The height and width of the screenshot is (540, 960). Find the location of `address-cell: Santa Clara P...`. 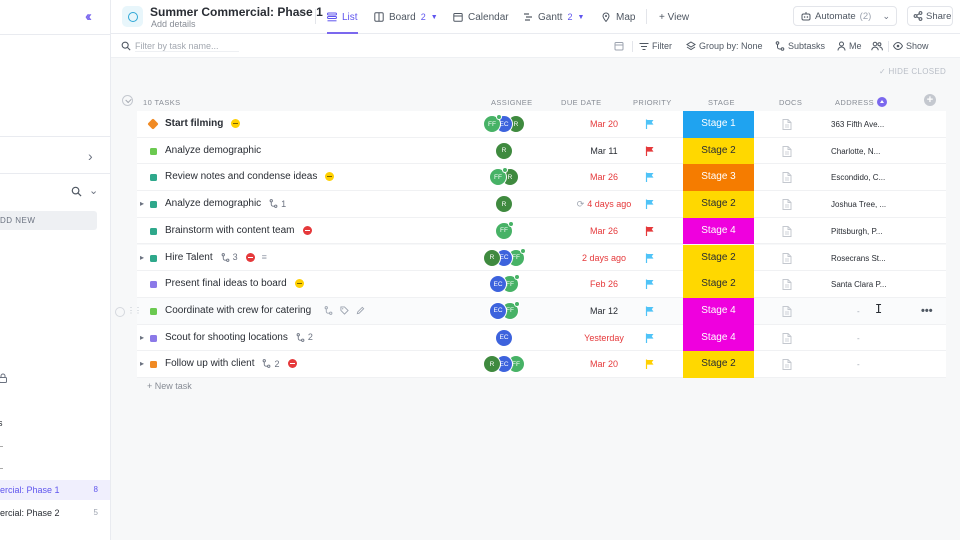

address-cell: Santa Clara P... is located at coordinates (858, 284).